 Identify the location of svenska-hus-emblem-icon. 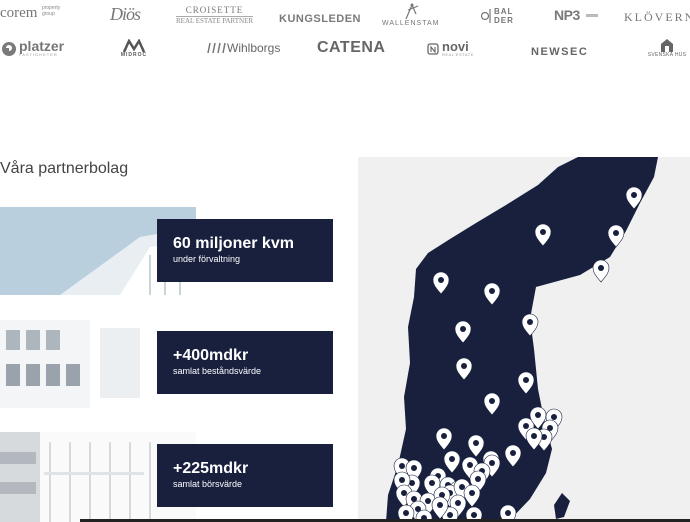
(667, 45).